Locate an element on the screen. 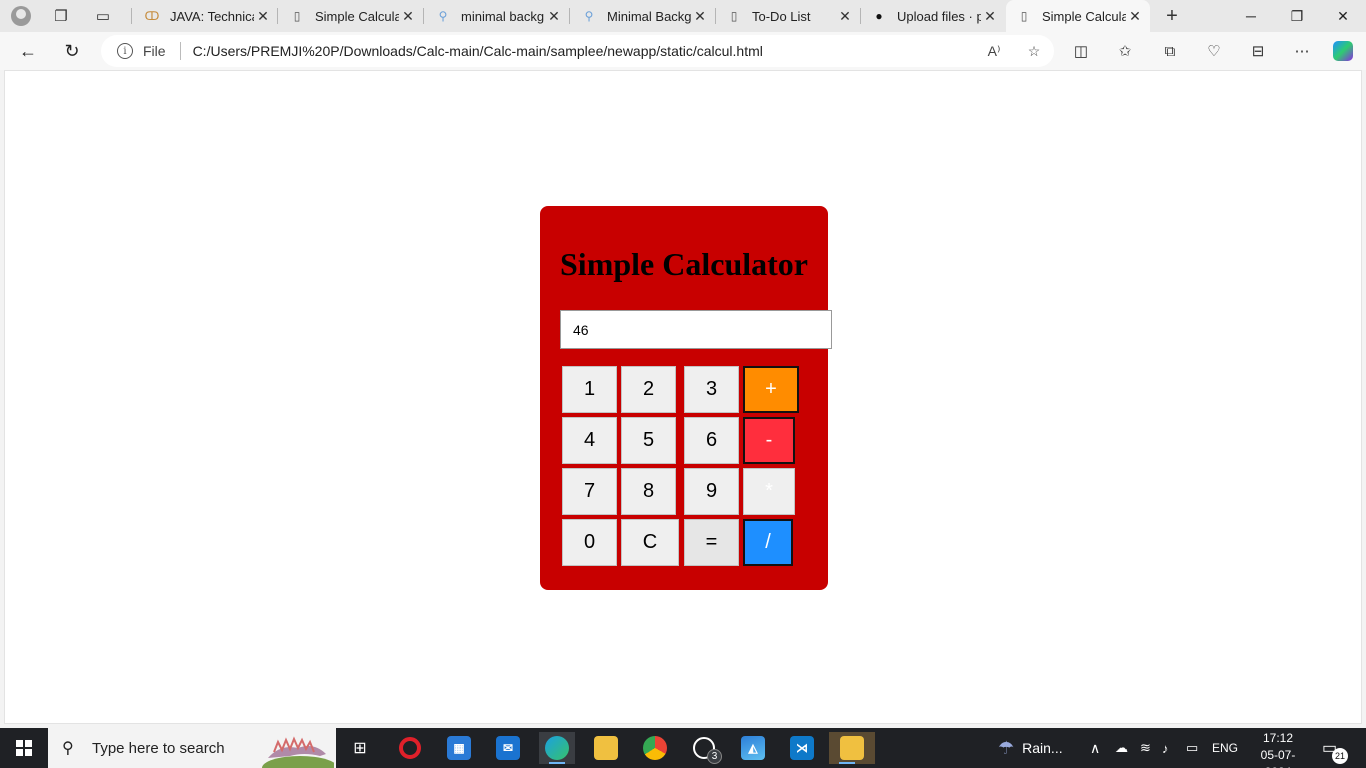  whatsapp-badge: 3 is located at coordinates (714, 756).